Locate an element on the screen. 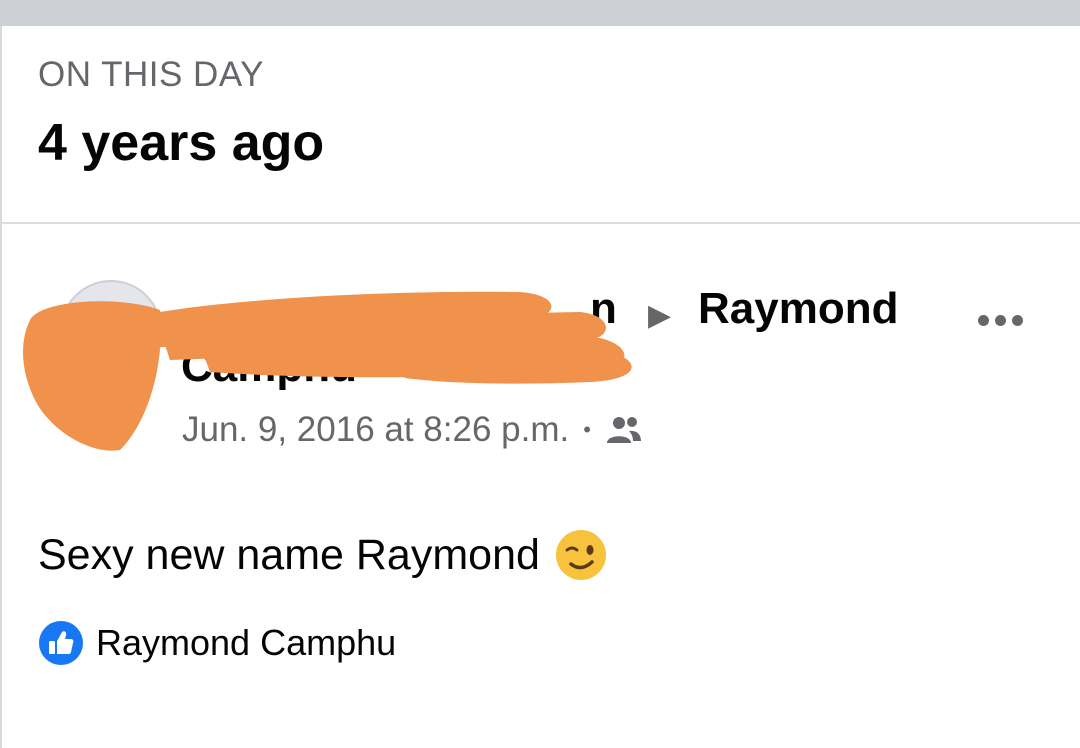  top-bar is located at coordinates (540, 13).